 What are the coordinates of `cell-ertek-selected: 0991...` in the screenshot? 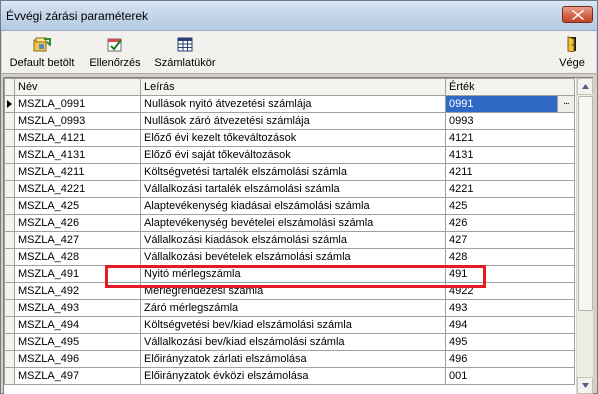 It's located at (510, 104).